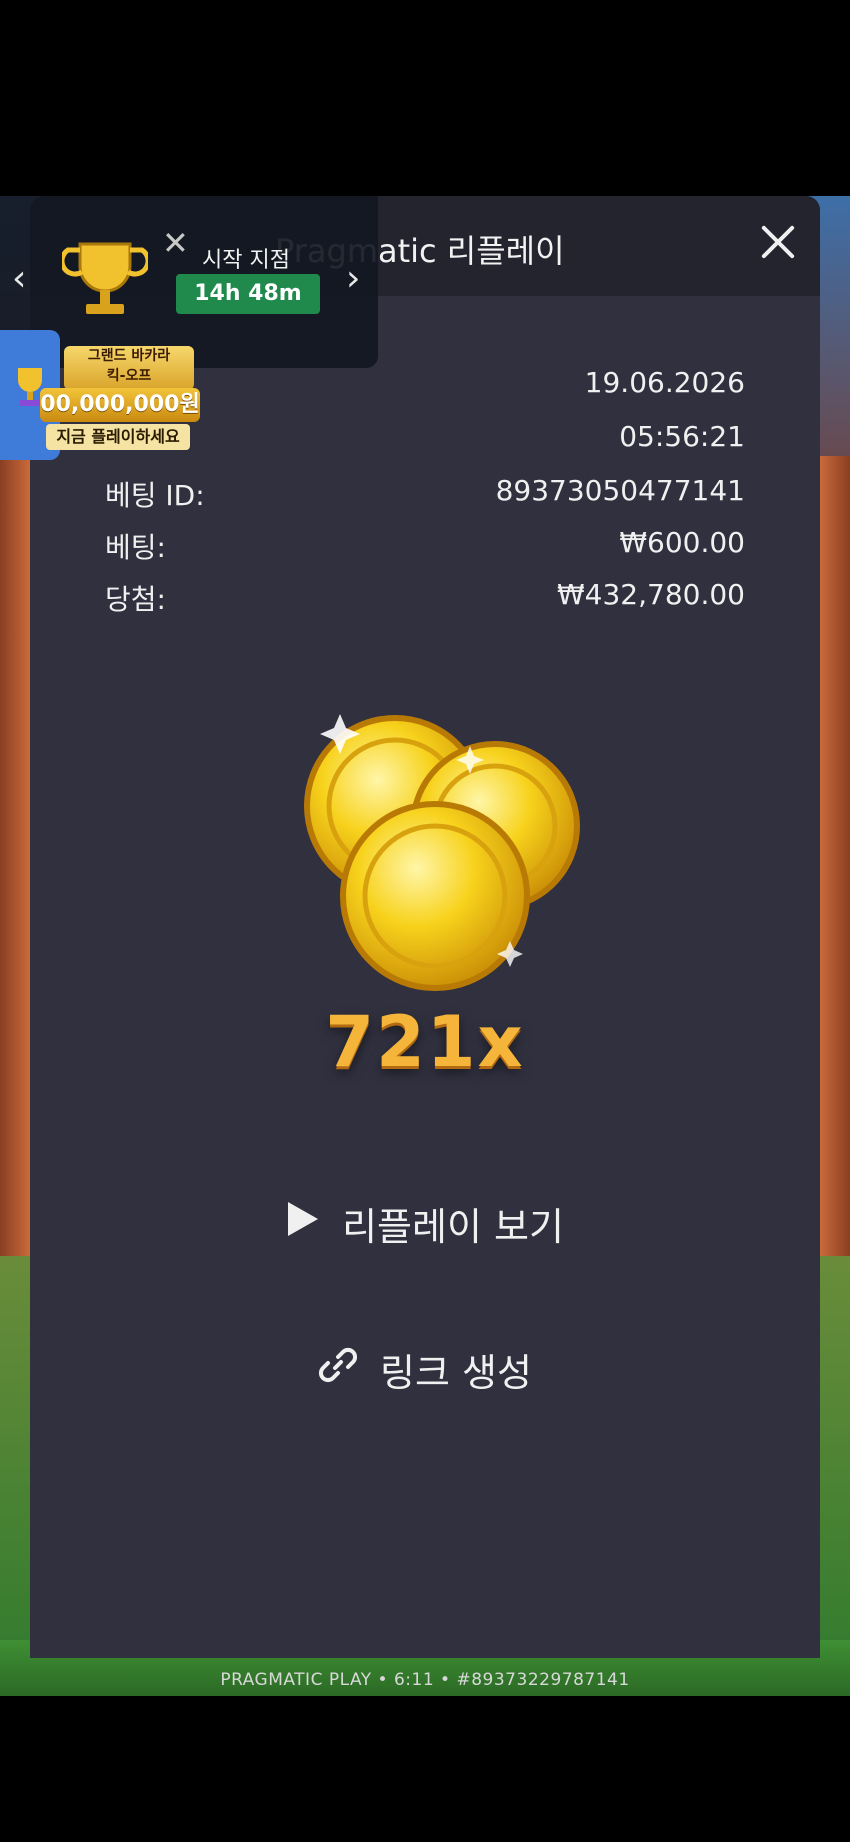  Describe the element at coordinates (425, 546) in the screenshot. I see `bet-row: 베팅: ₩600.00` at that location.